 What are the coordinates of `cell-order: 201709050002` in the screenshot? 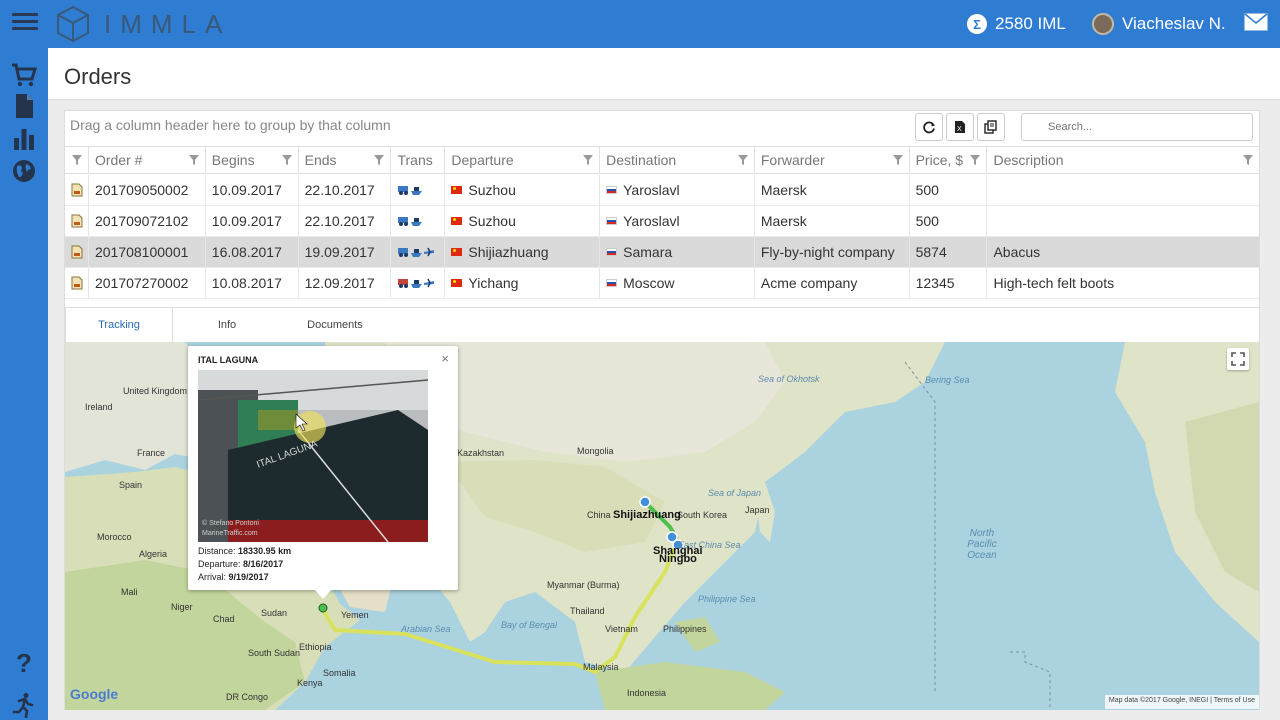 It's located at (147, 190).